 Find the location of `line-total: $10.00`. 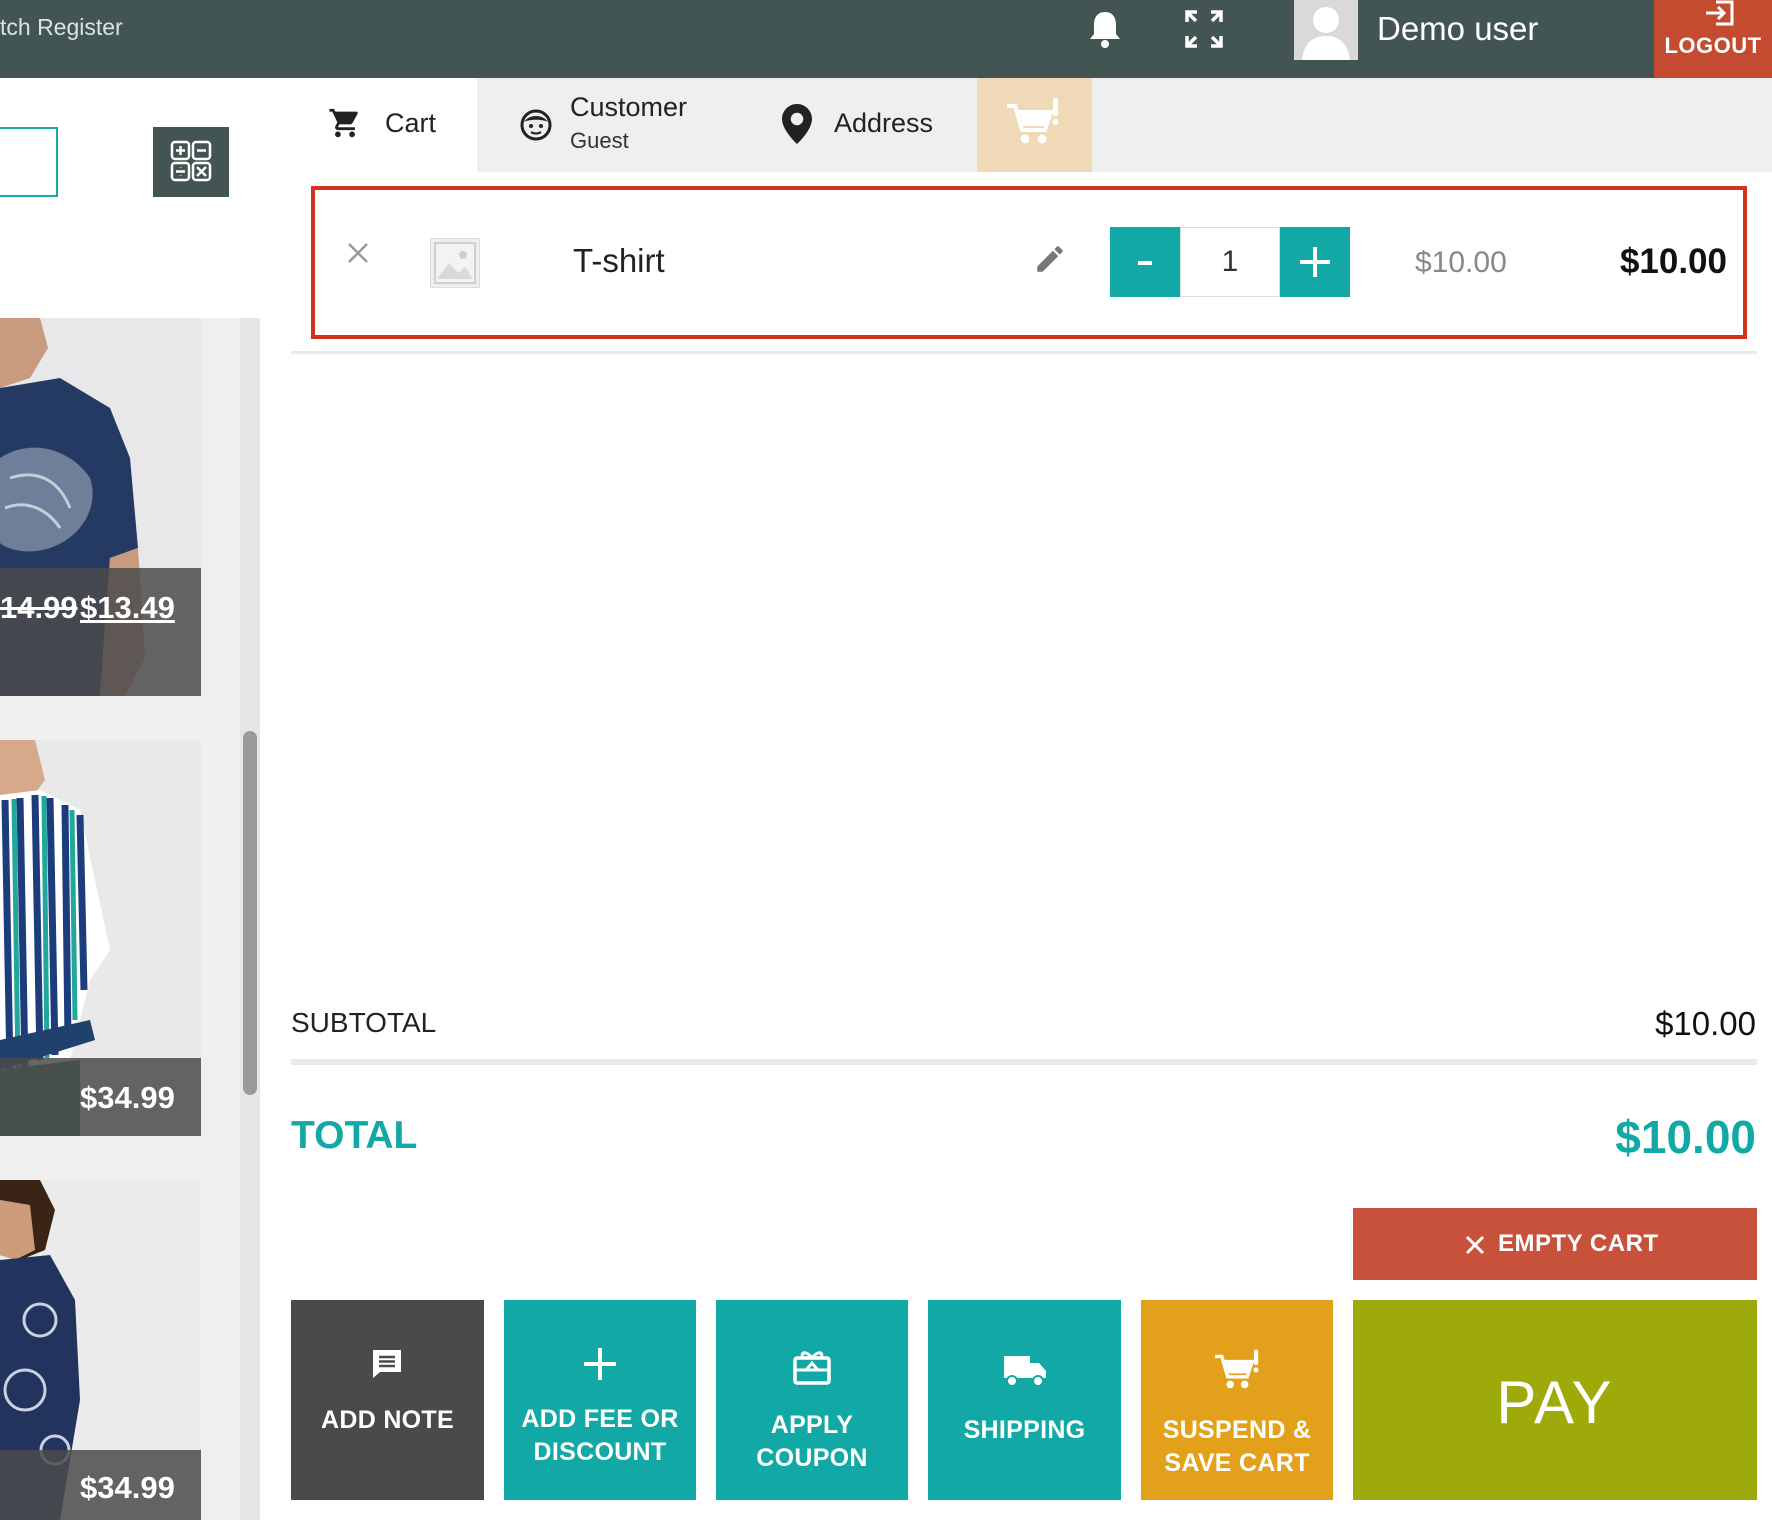

line-total: $10.00 is located at coordinates (1673, 261).